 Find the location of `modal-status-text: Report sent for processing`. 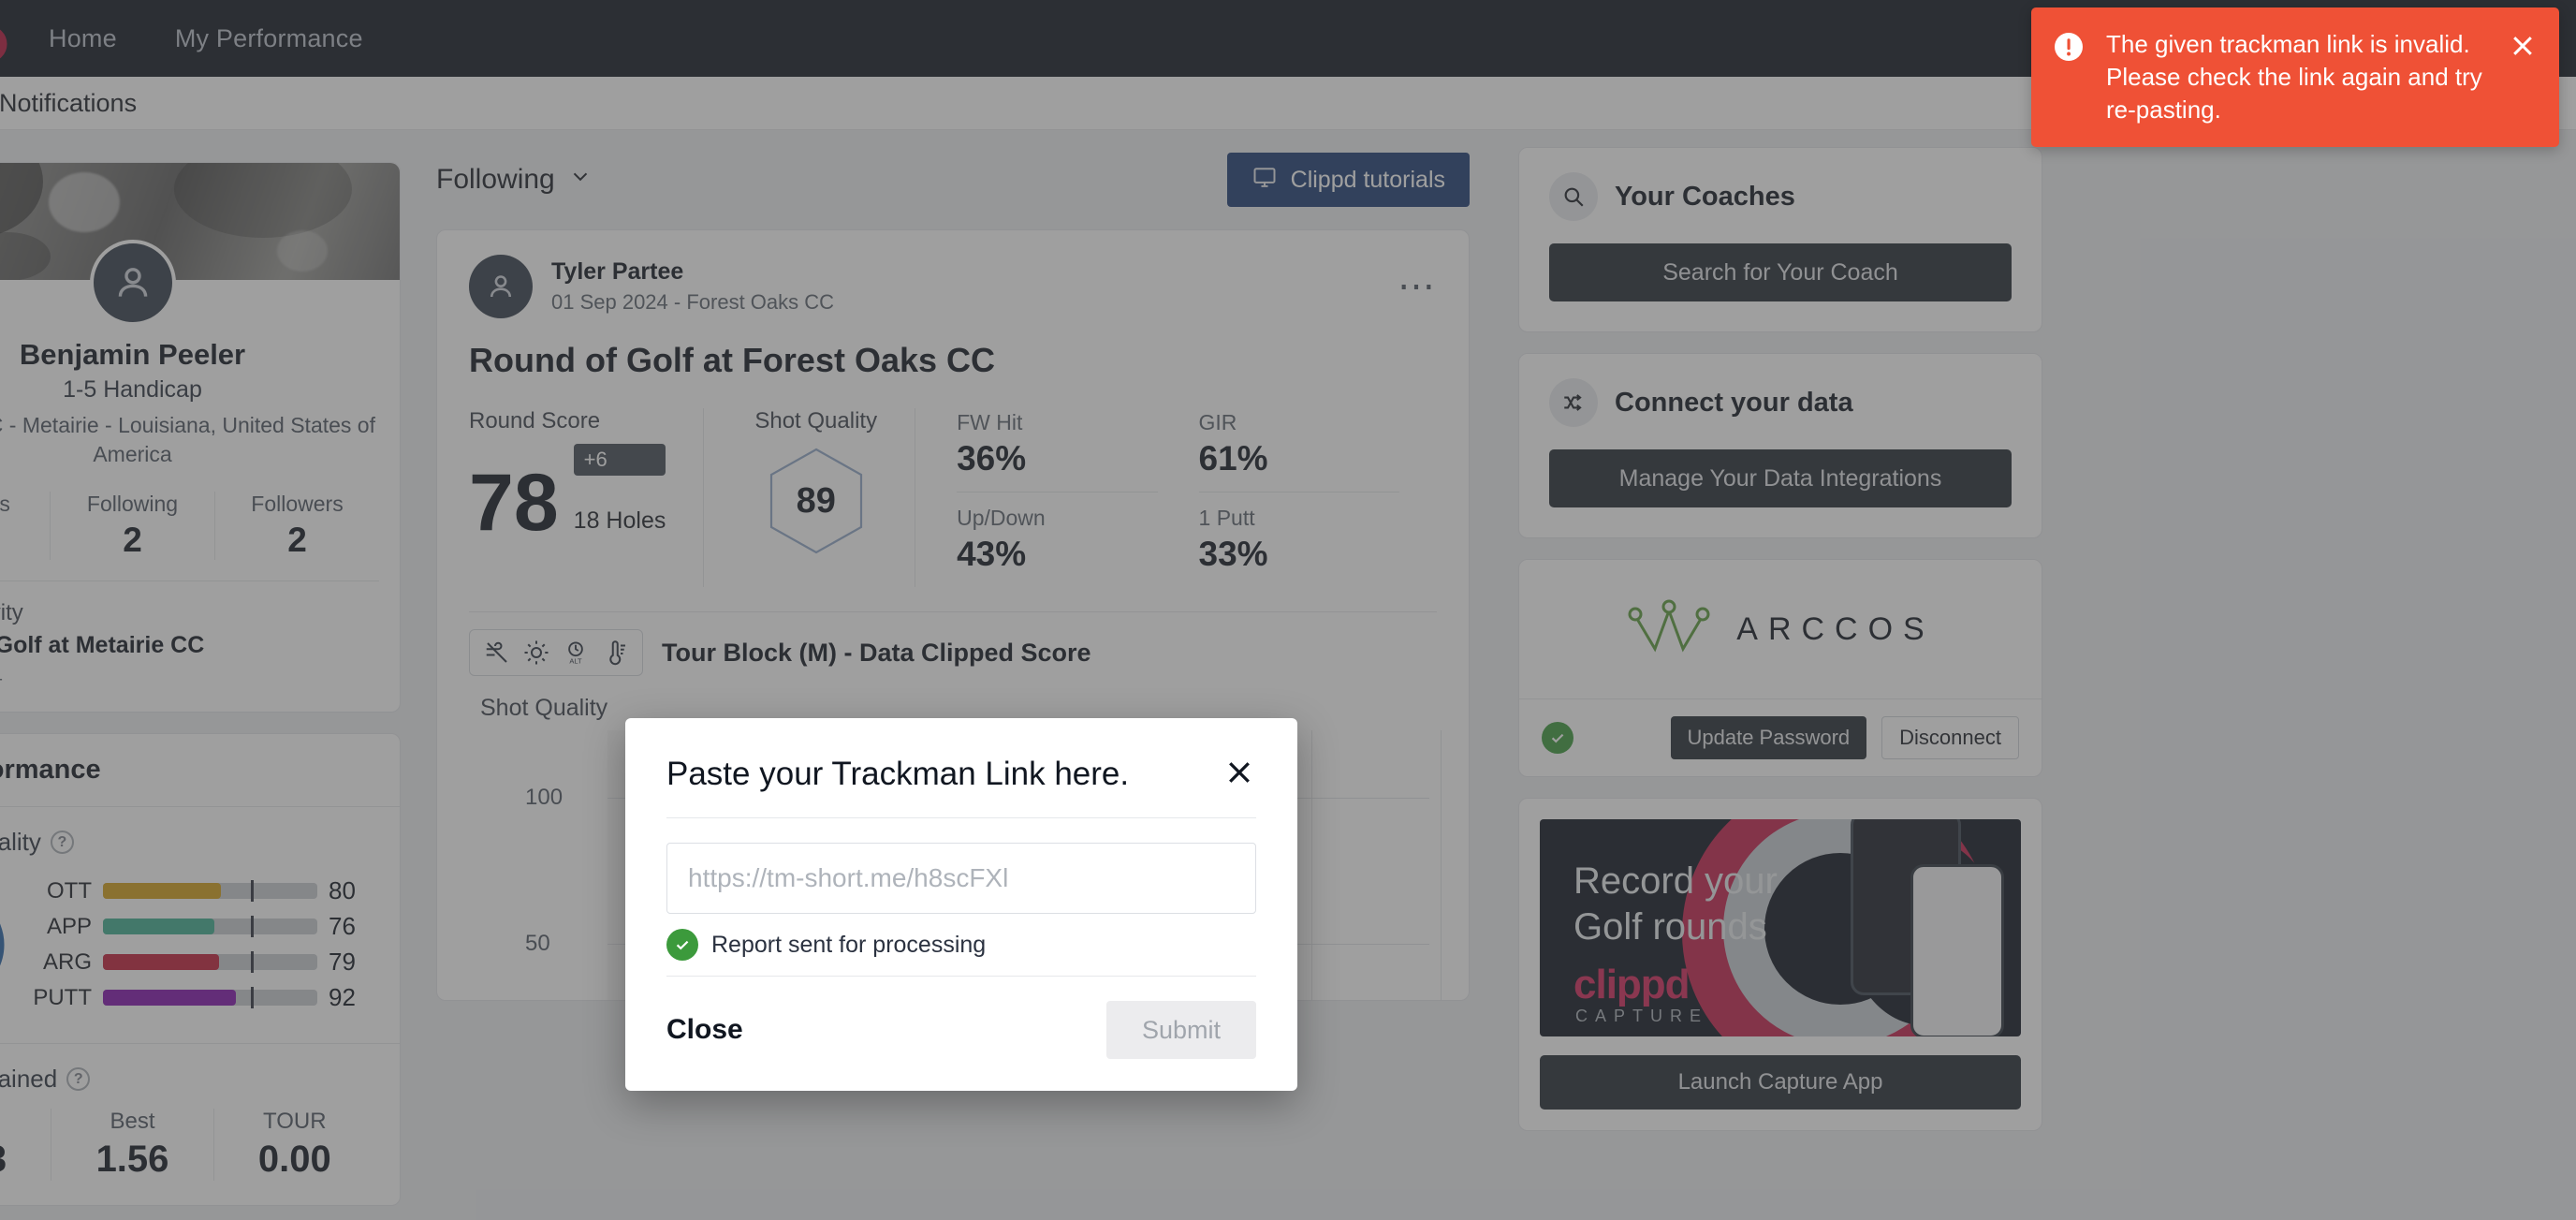

modal-status-text: Report sent for processing is located at coordinates (849, 944).